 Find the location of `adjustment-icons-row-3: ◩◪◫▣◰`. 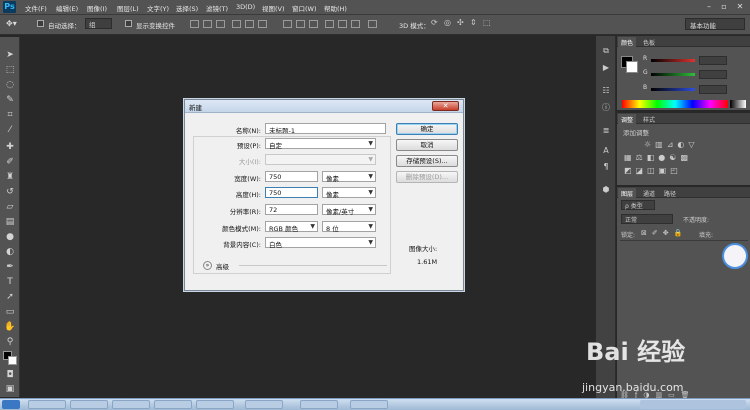

adjustment-icons-row-3: ◩◪◫▣◰ is located at coordinates (653, 170).